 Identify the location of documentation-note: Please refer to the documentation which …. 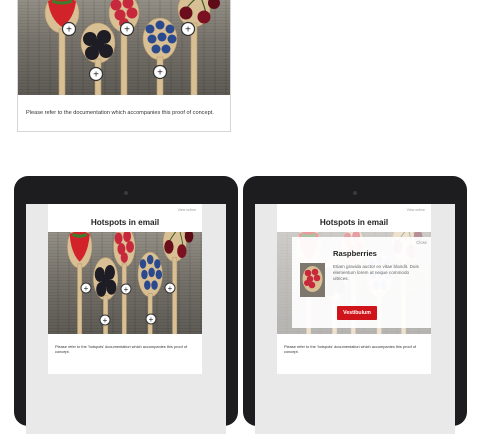
(120, 113).